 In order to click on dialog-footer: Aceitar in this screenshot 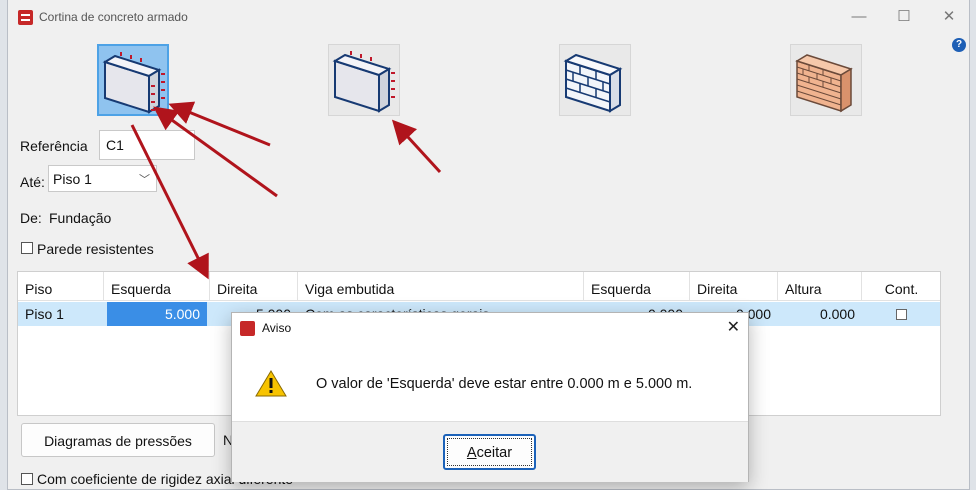, I will do `click(490, 451)`.